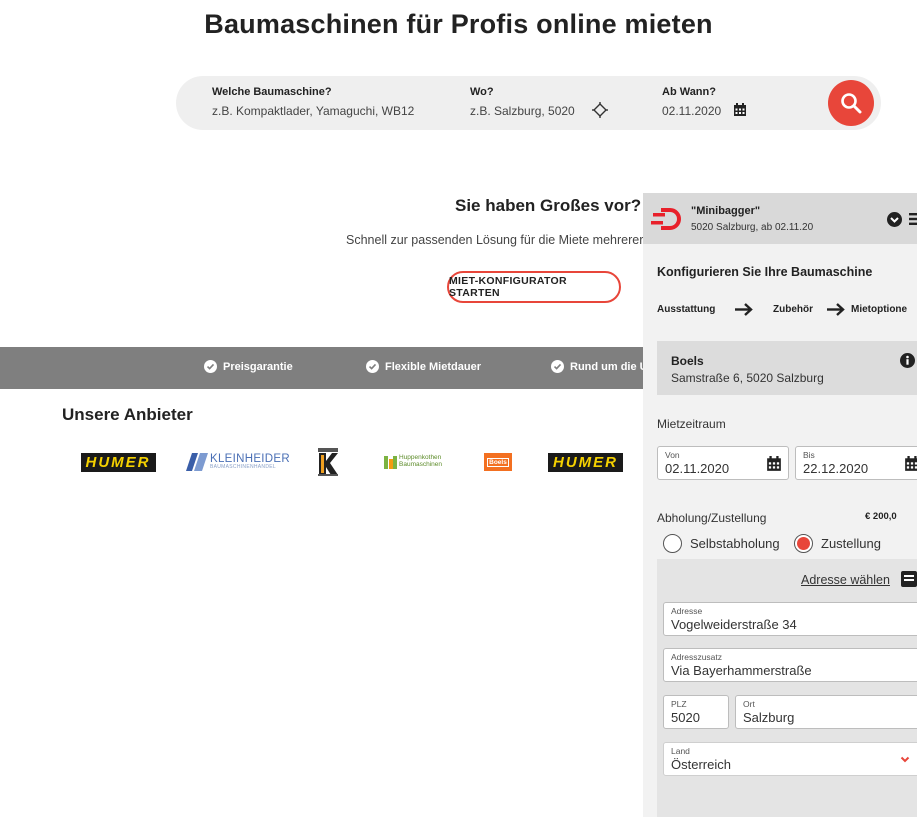  I want to click on panel-search-term: "Minibagger", so click(726, 211).